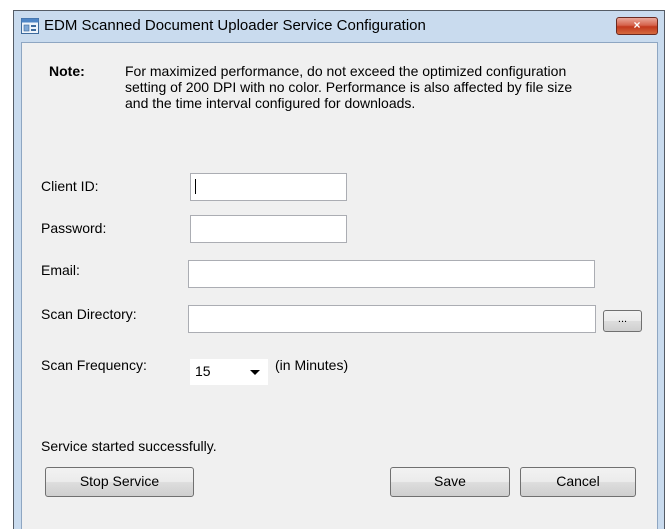 This screenshot has width=667, height=529. What do you see at coordinates (203, 371) in the screenshot?
I see `scan-frequency-value: 15` at bounding box center [203, 371].